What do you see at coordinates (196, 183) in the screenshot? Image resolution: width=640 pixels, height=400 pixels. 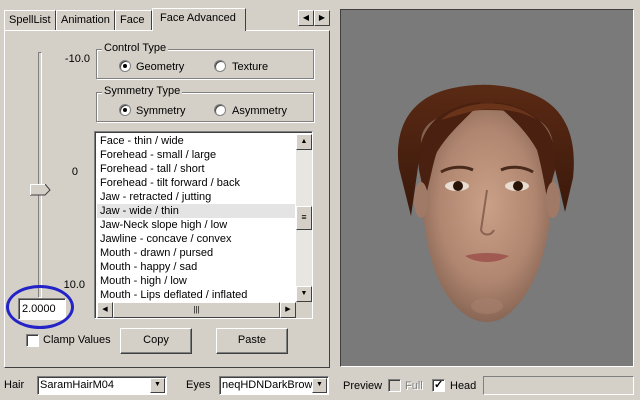 I see `morph-list-item: Forehead - tilt forward / back` at bounding box center [196, 183].